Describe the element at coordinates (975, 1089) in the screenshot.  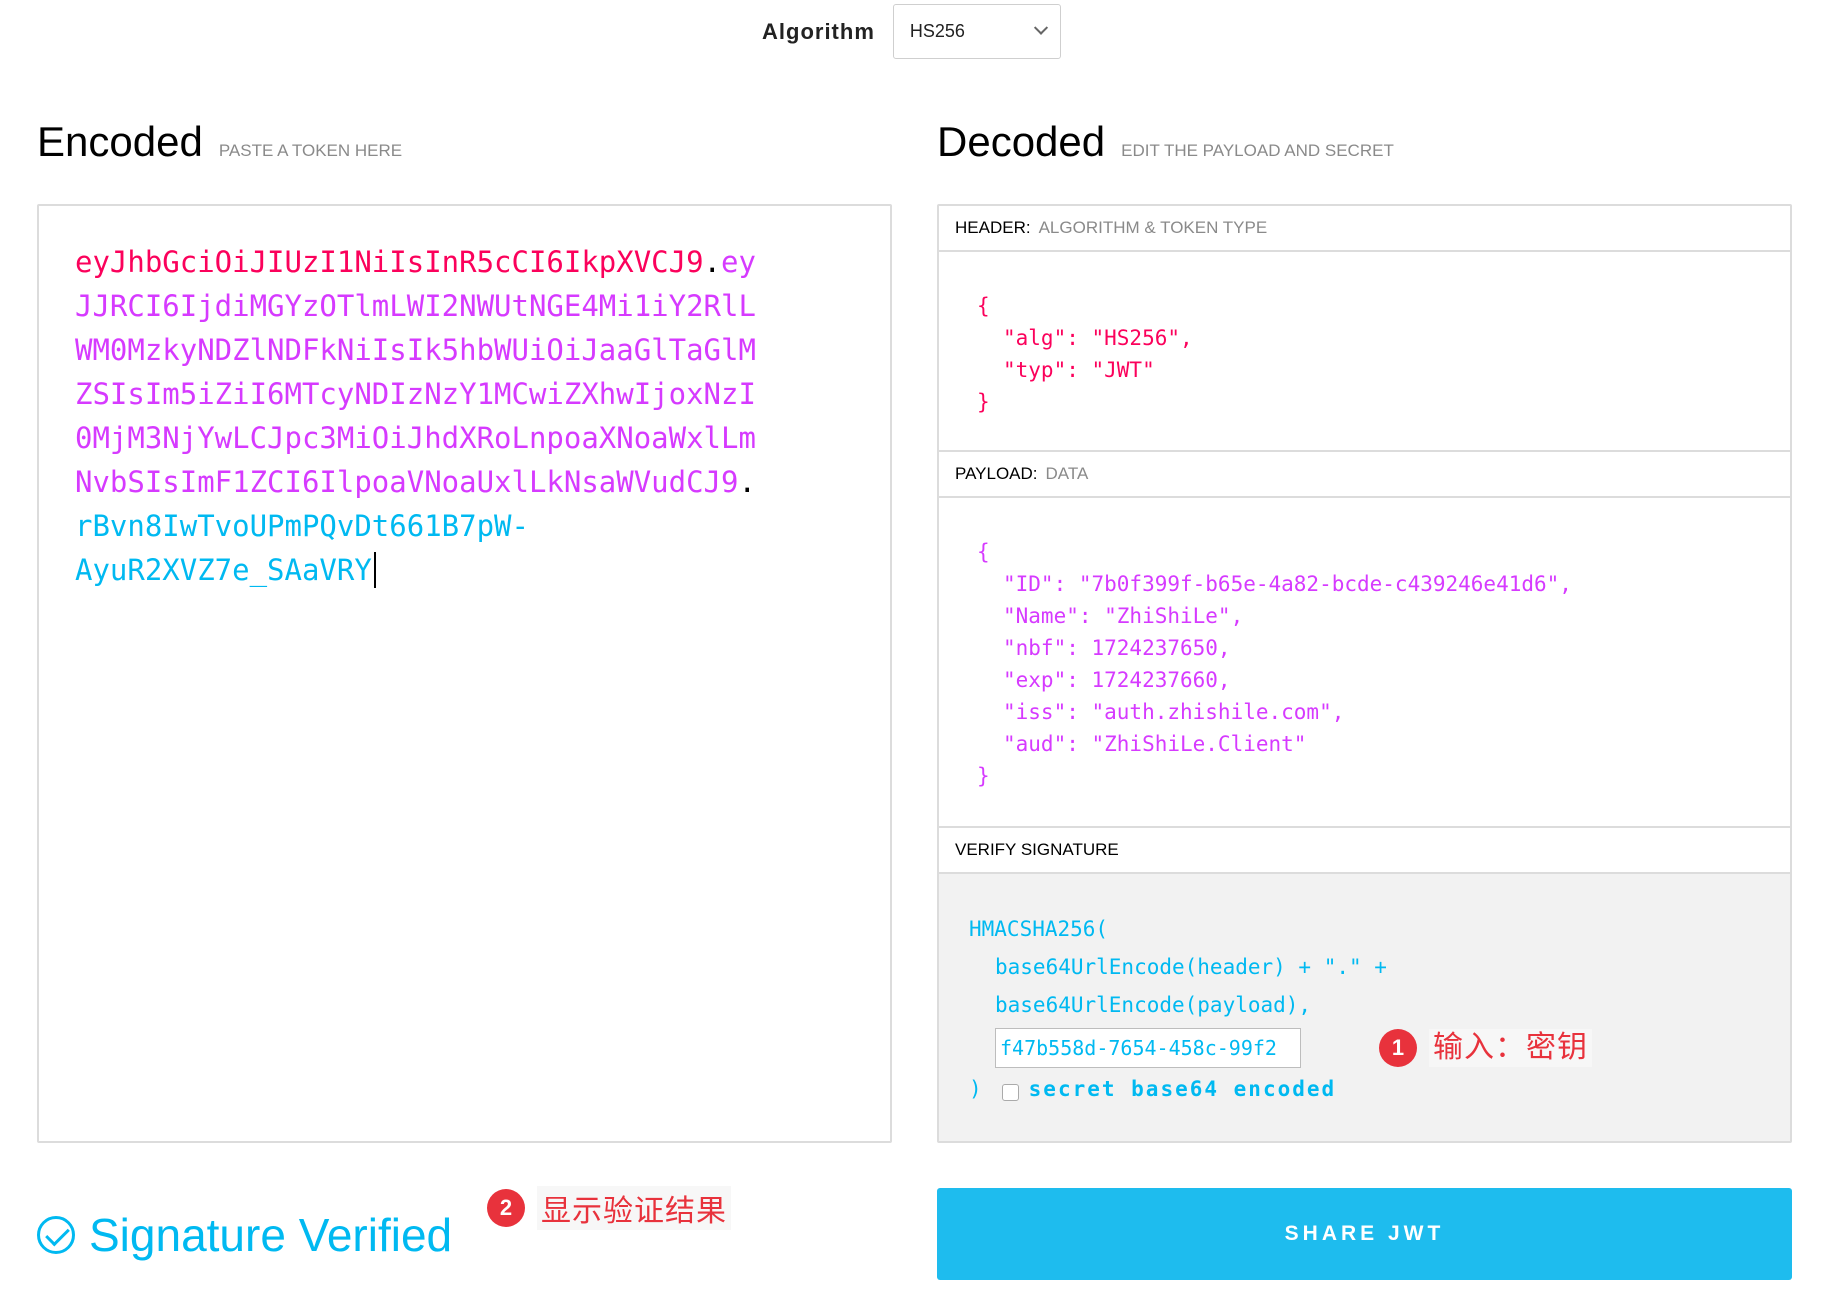
I see `hmac-function-close: )` at that location.